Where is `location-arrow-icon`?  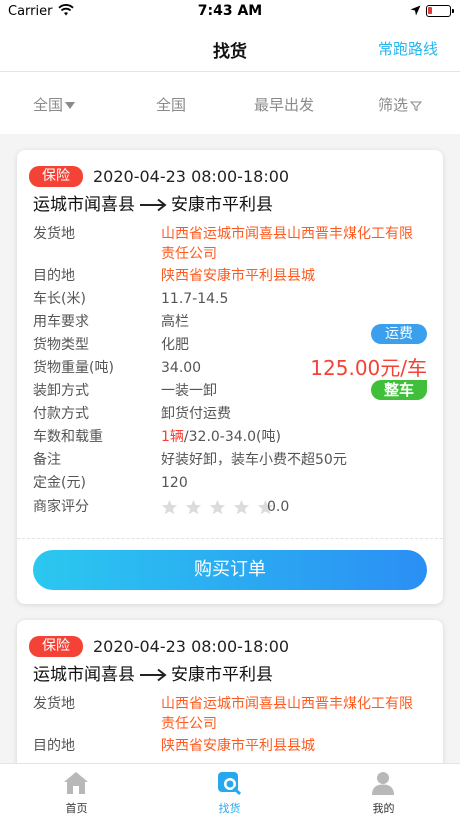
location-arrow-icon is located at coordinates (415, 10).